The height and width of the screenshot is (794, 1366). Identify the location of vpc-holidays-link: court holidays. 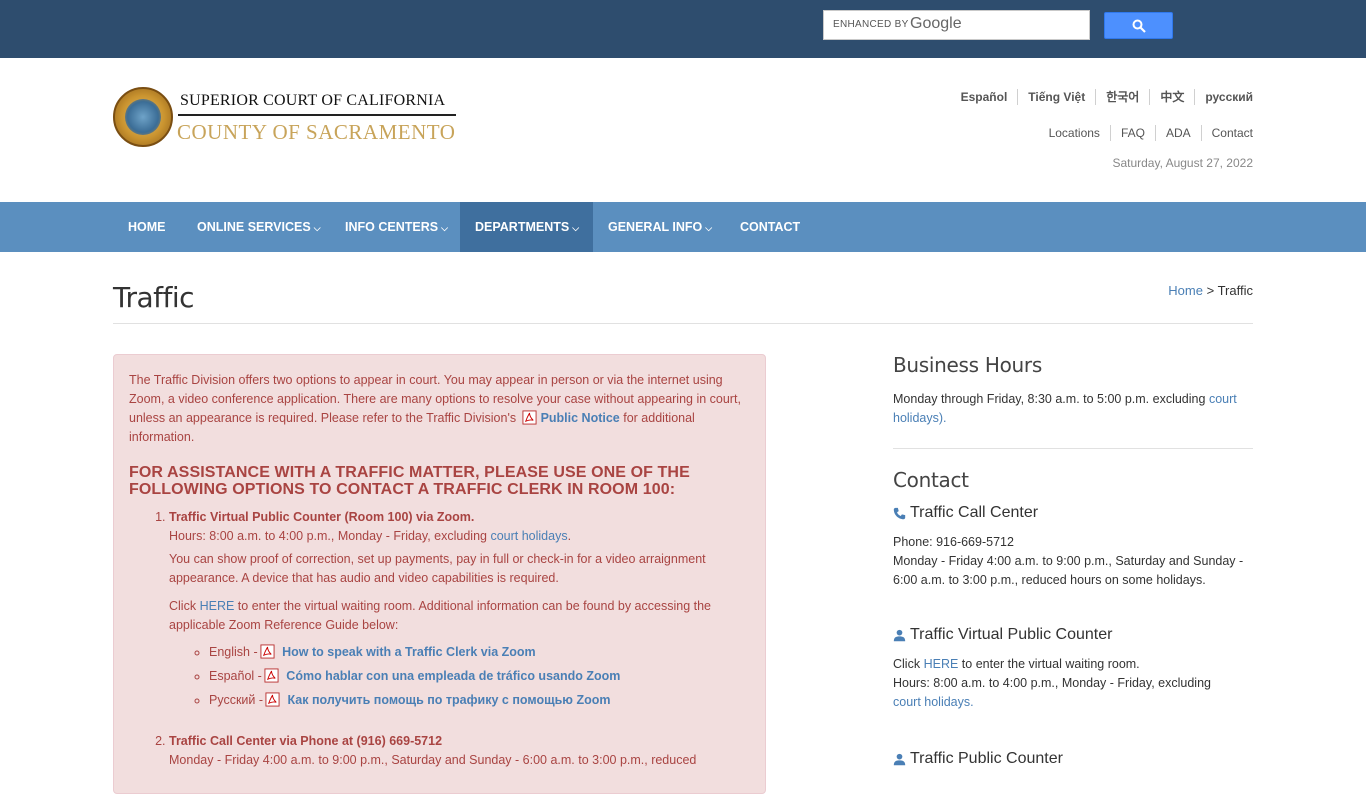
(931, 702).